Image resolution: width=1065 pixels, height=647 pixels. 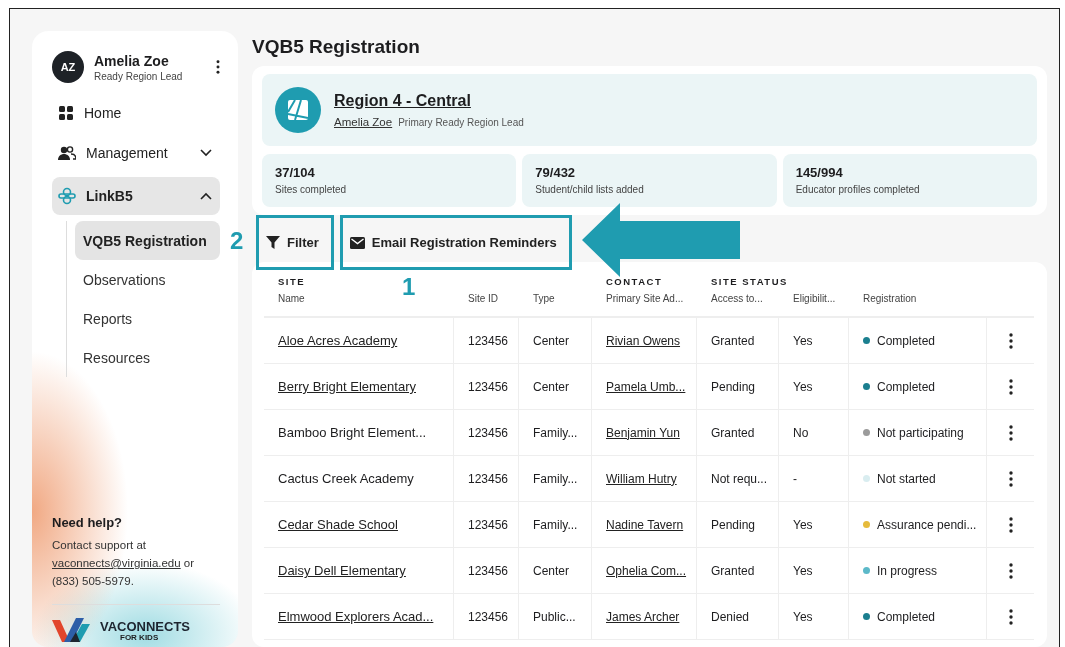 I want to click on action-button: Filter, so click(x=295, y=242).